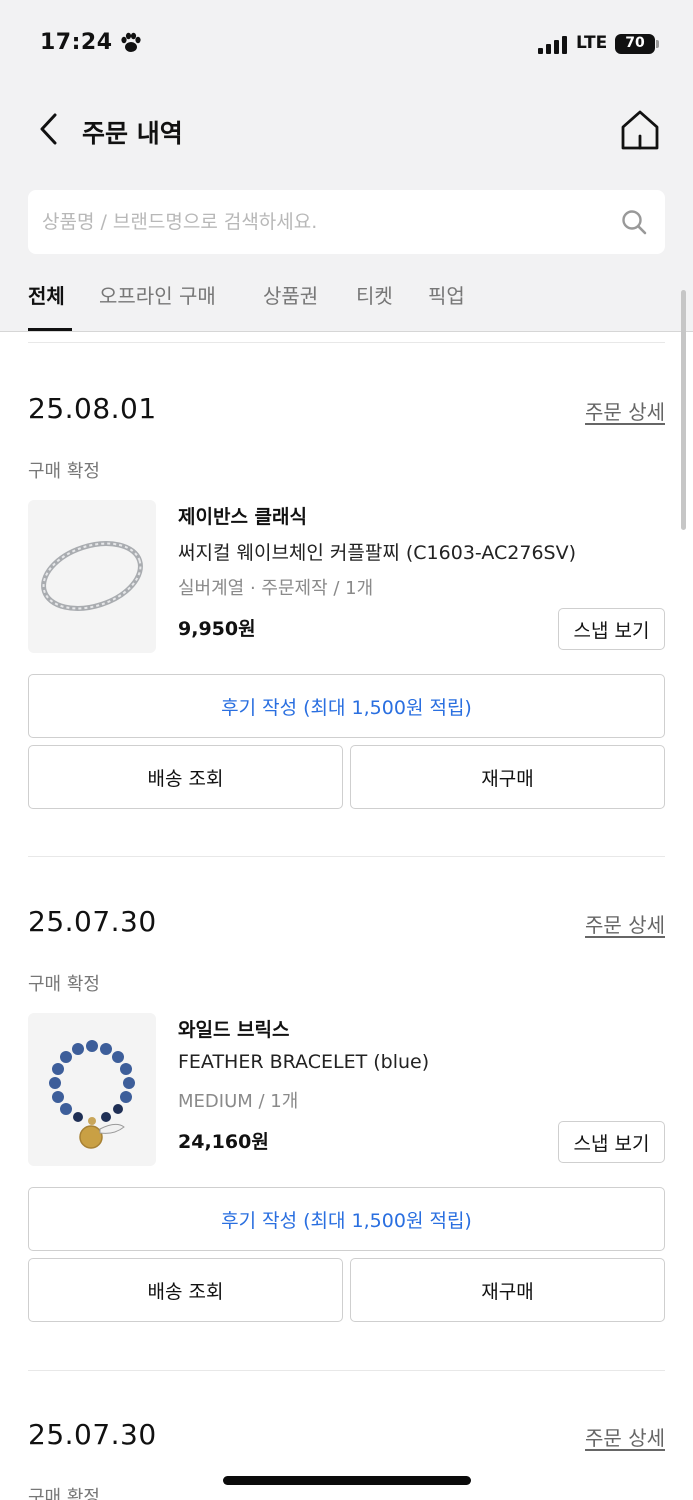 The image size is (693, 1500). I want to click on home-icon, so click(640, 130).